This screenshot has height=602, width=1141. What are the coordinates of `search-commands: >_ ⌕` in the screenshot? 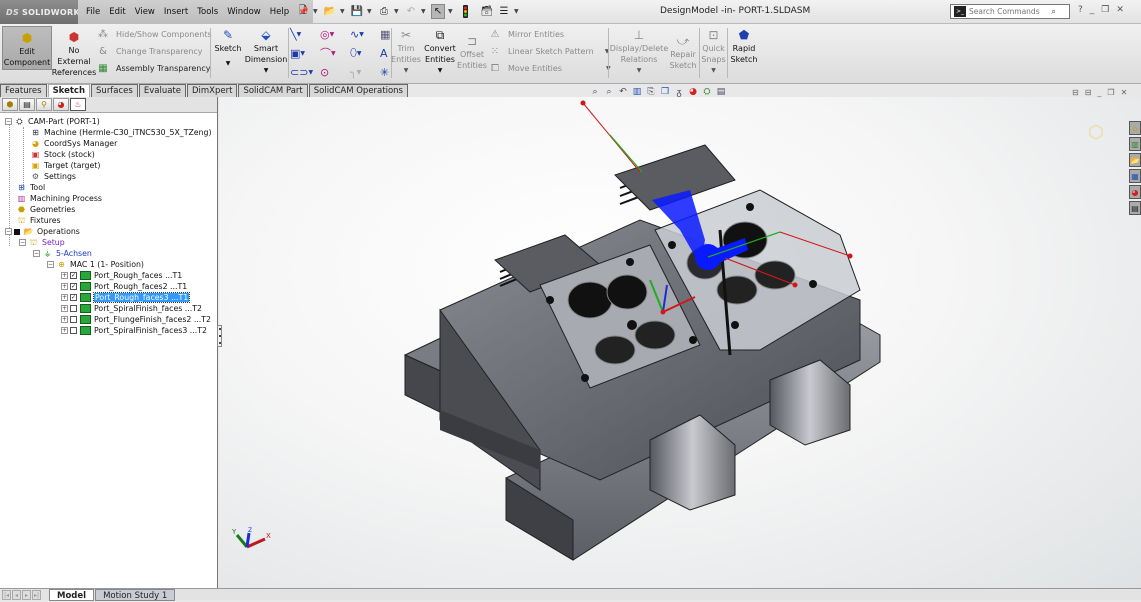 It's located at (1010, 11).